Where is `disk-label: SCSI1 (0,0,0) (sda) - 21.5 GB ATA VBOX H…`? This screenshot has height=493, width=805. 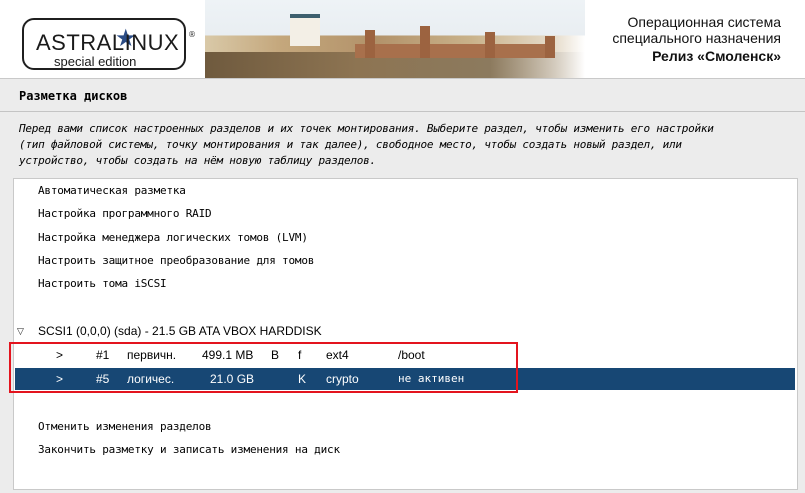
disk-label: SCSI1 (0,0,0) (sda) - 21.5 GB ATA VBOX H… is located at coordinates (180, 331).